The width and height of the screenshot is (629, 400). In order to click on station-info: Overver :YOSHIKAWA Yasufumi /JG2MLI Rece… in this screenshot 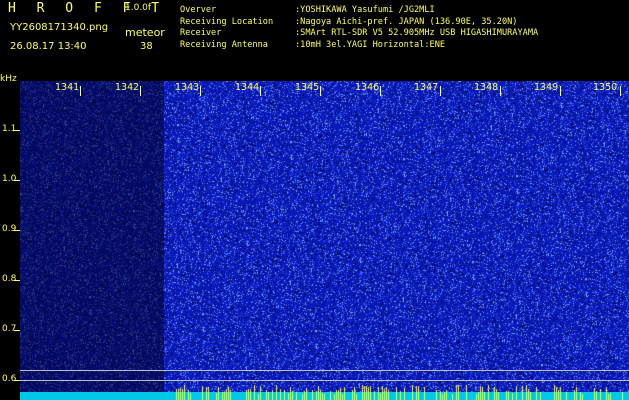, I will do `click(359, 28)`.